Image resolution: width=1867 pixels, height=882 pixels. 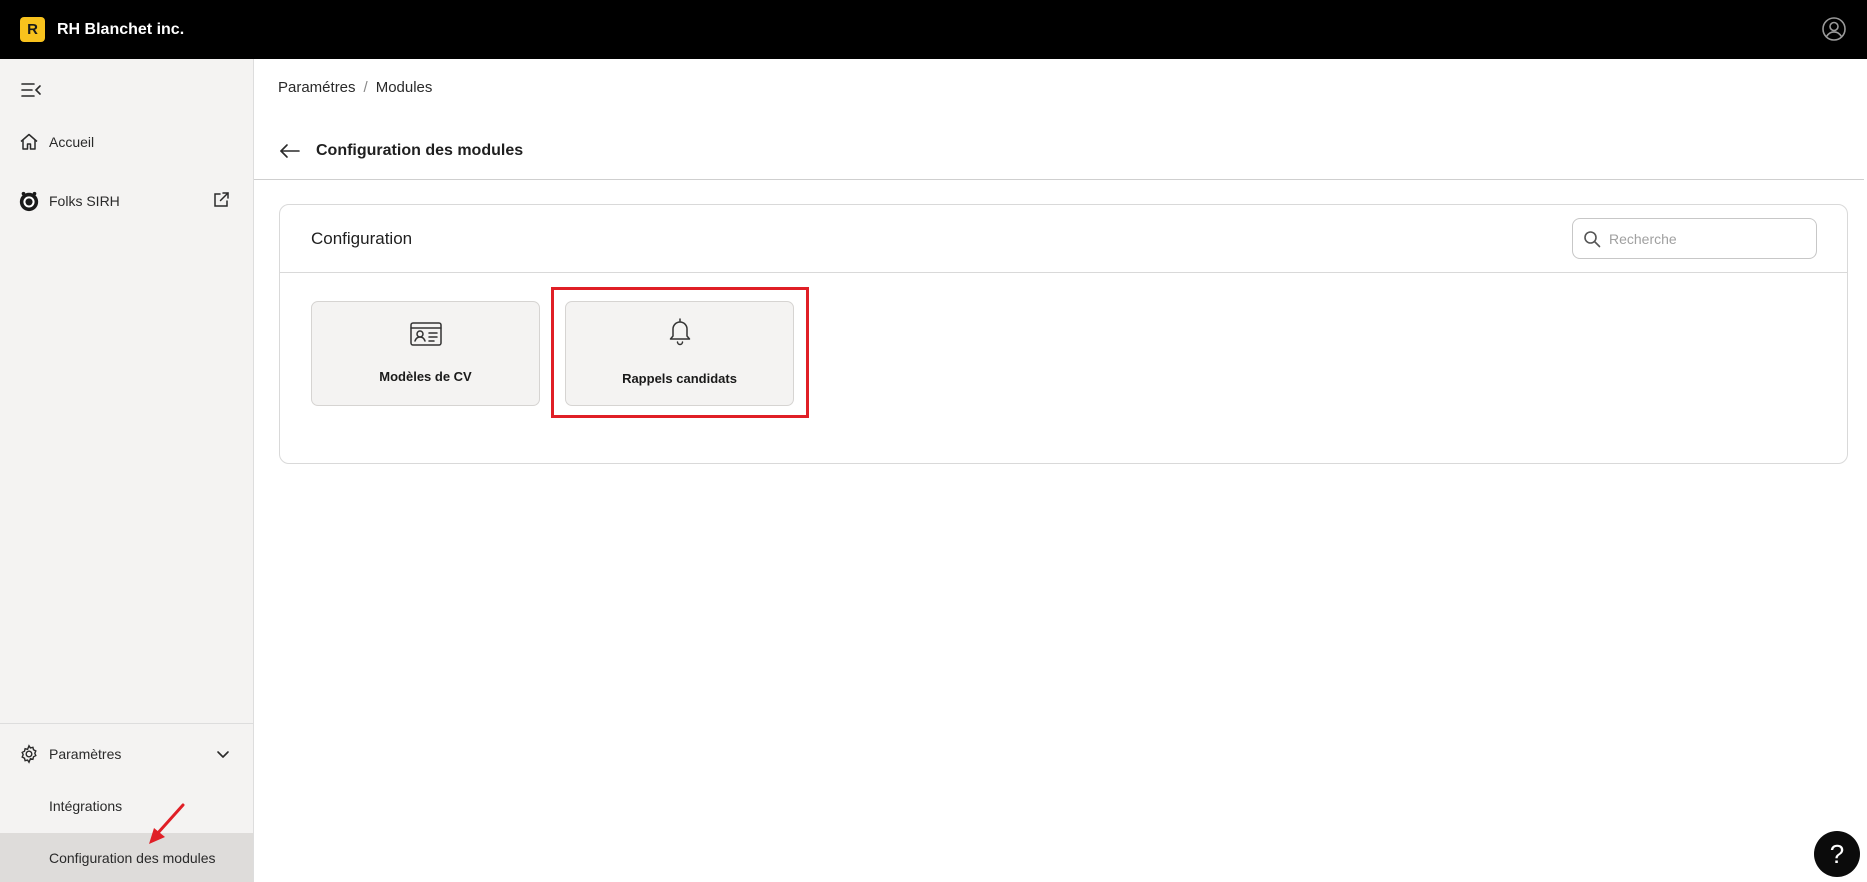 I want to click on card-label: Modèles de CV, so click(x=425, y=376).